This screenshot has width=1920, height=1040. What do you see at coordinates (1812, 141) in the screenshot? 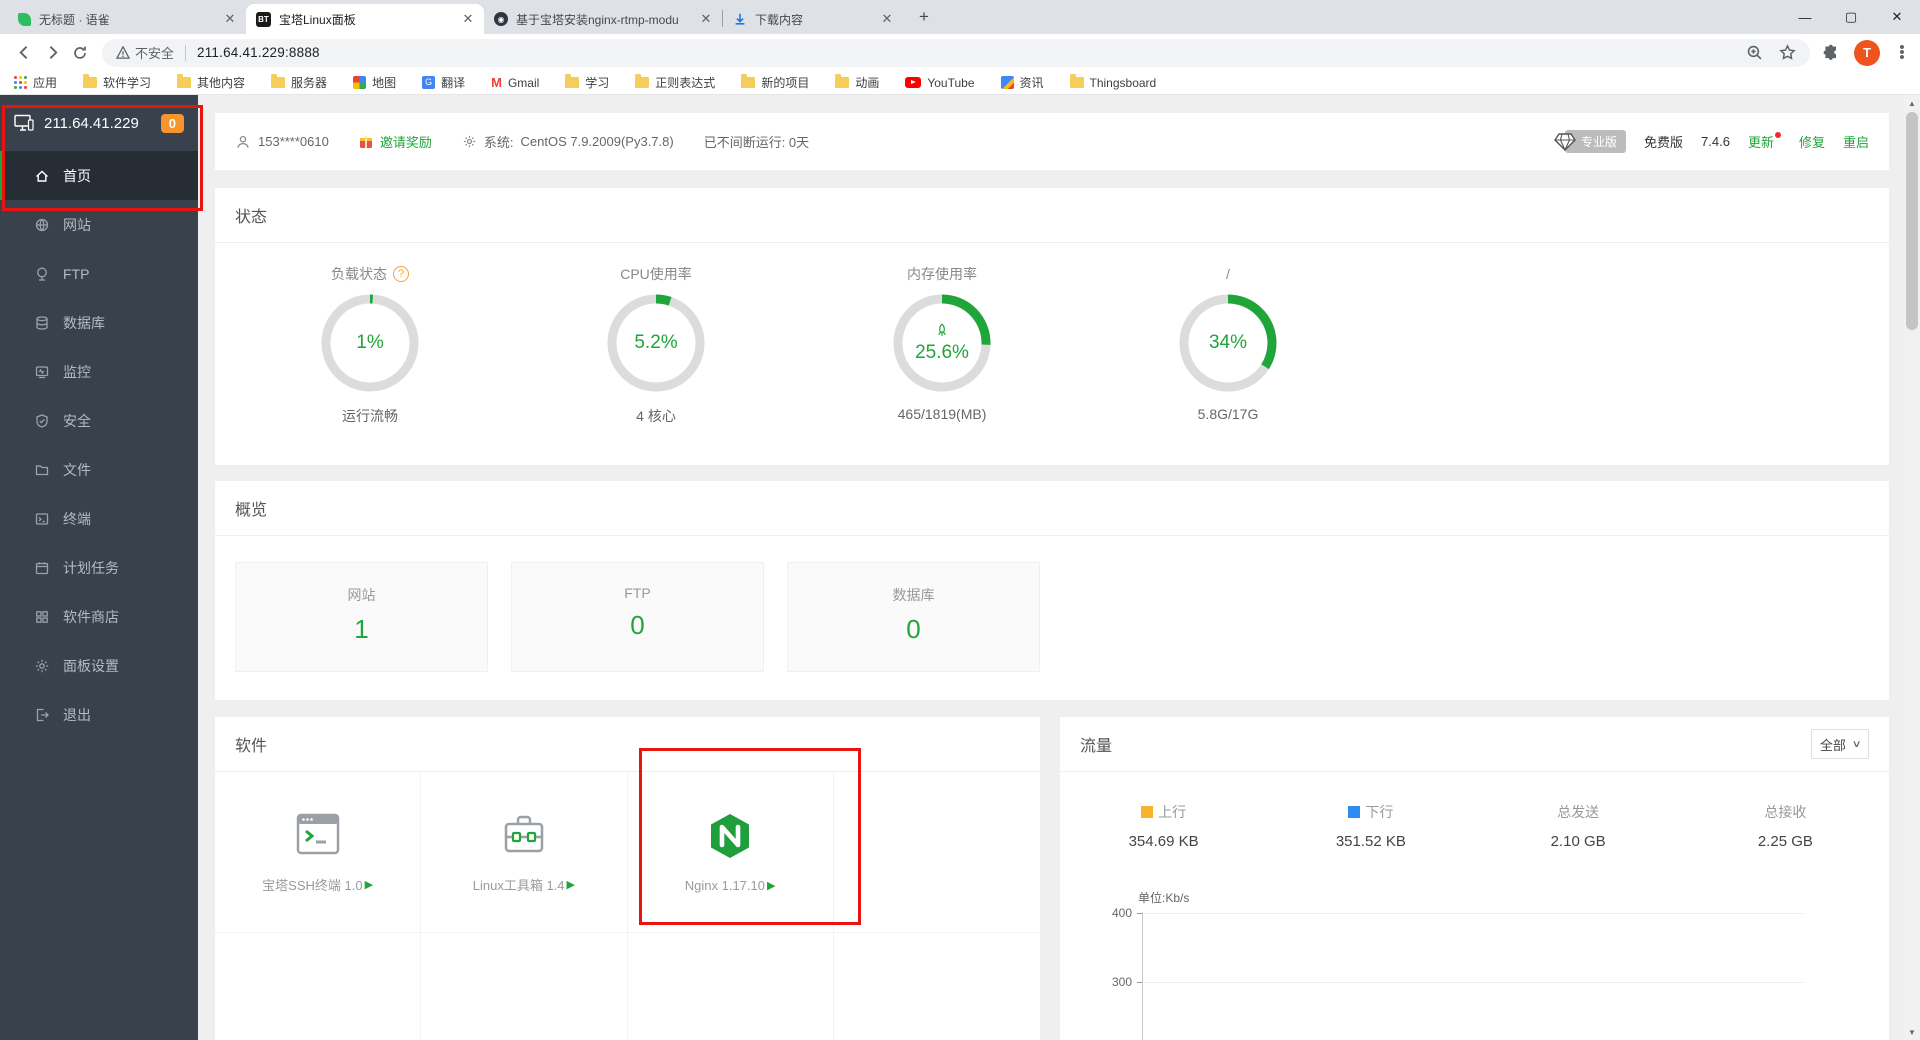
I see `repair-link: 修复` at bounding box center [1812, 141].